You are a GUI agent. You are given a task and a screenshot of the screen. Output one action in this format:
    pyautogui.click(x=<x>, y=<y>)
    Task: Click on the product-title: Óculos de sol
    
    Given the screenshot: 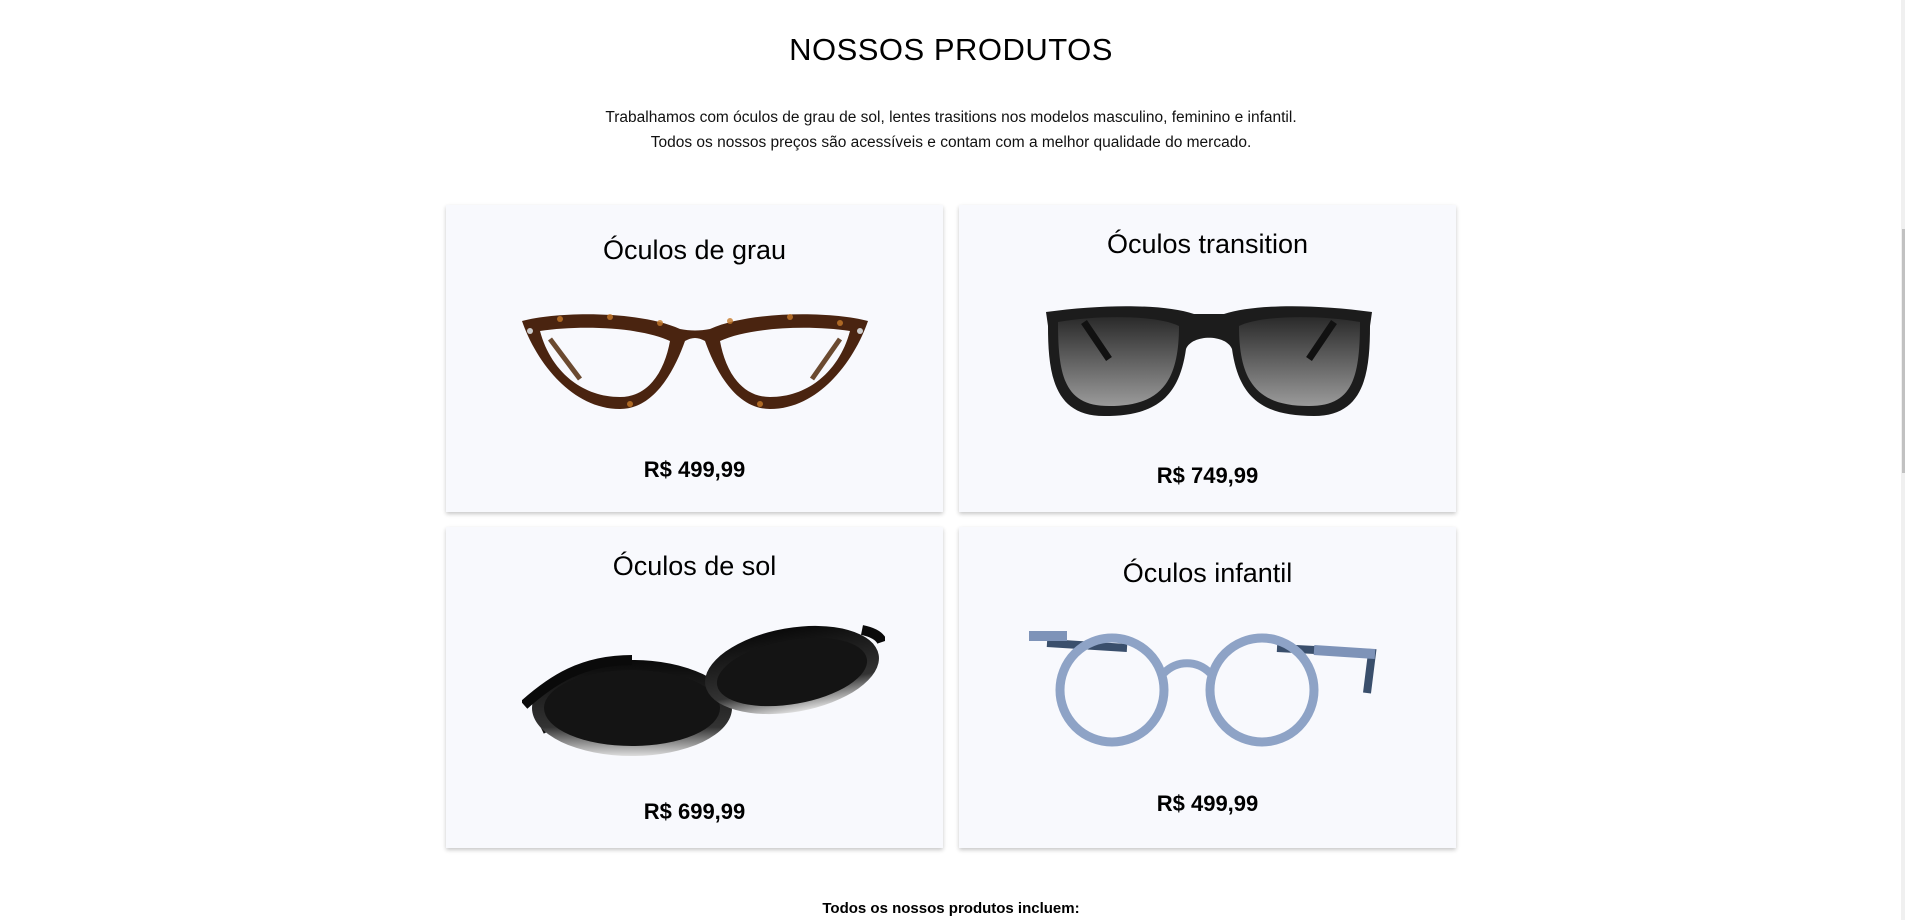 What is the action you would take?
    pyautogui.click(x=694, y=566)
    